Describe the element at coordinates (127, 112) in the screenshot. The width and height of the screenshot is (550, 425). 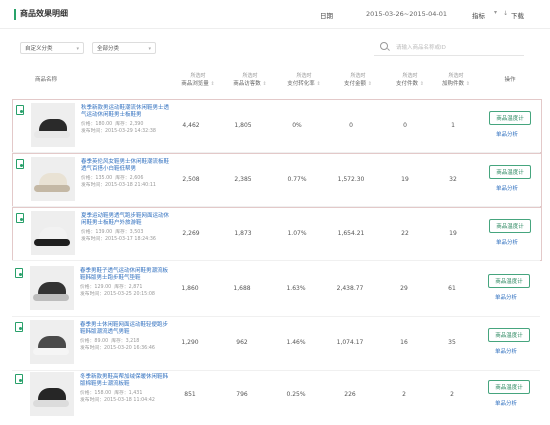
I see `product-name-link: 秋季新款男运动鞋潮流休闲鞋男士透气运动休闲鞋男士板鞋男` at that location.